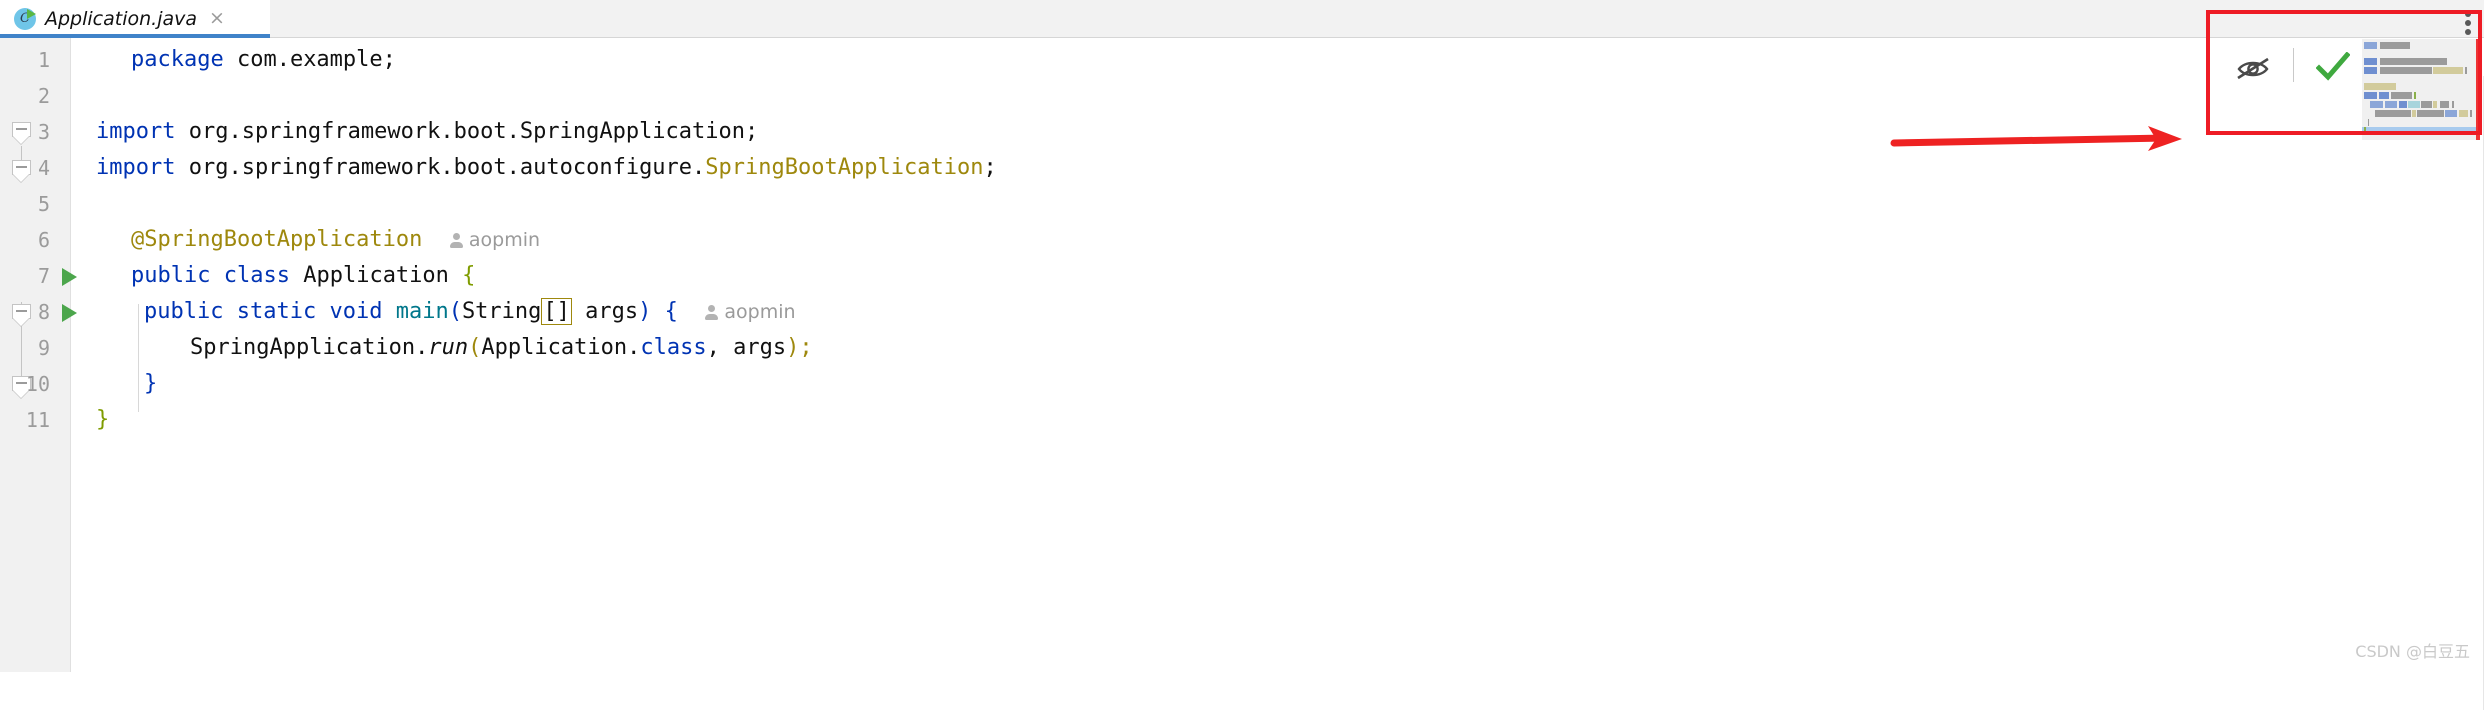 The width and height of the screenshot is (2484, 710). Describe the element at coordinates (356, 311) in the screenshot. I see `token-keyword: void` at that location.